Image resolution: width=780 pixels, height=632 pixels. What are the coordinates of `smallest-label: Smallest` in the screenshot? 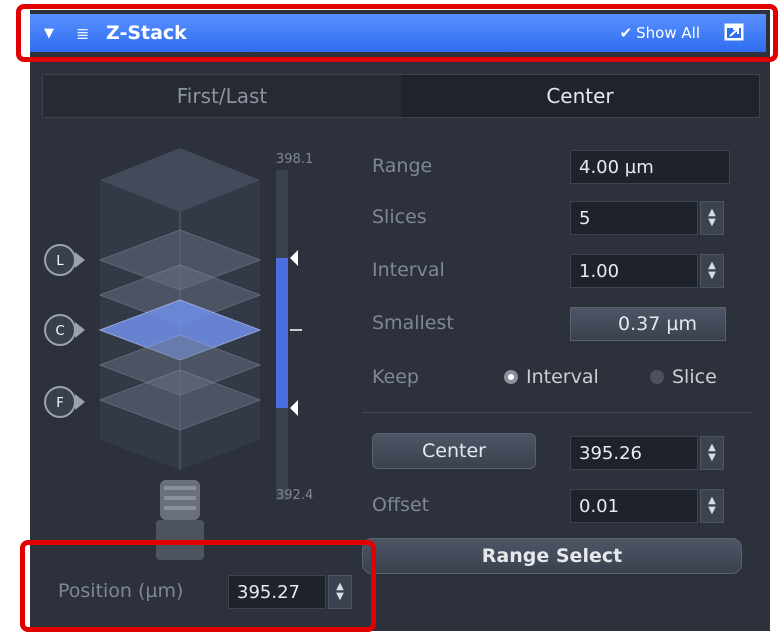 It's located at (413, 323).